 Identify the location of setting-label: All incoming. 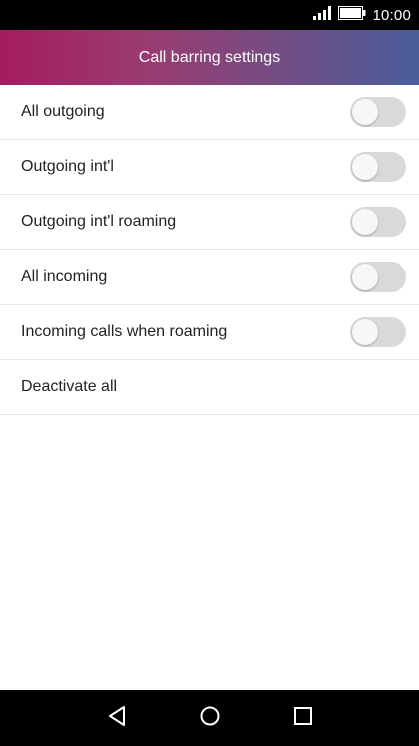
(64, 276).